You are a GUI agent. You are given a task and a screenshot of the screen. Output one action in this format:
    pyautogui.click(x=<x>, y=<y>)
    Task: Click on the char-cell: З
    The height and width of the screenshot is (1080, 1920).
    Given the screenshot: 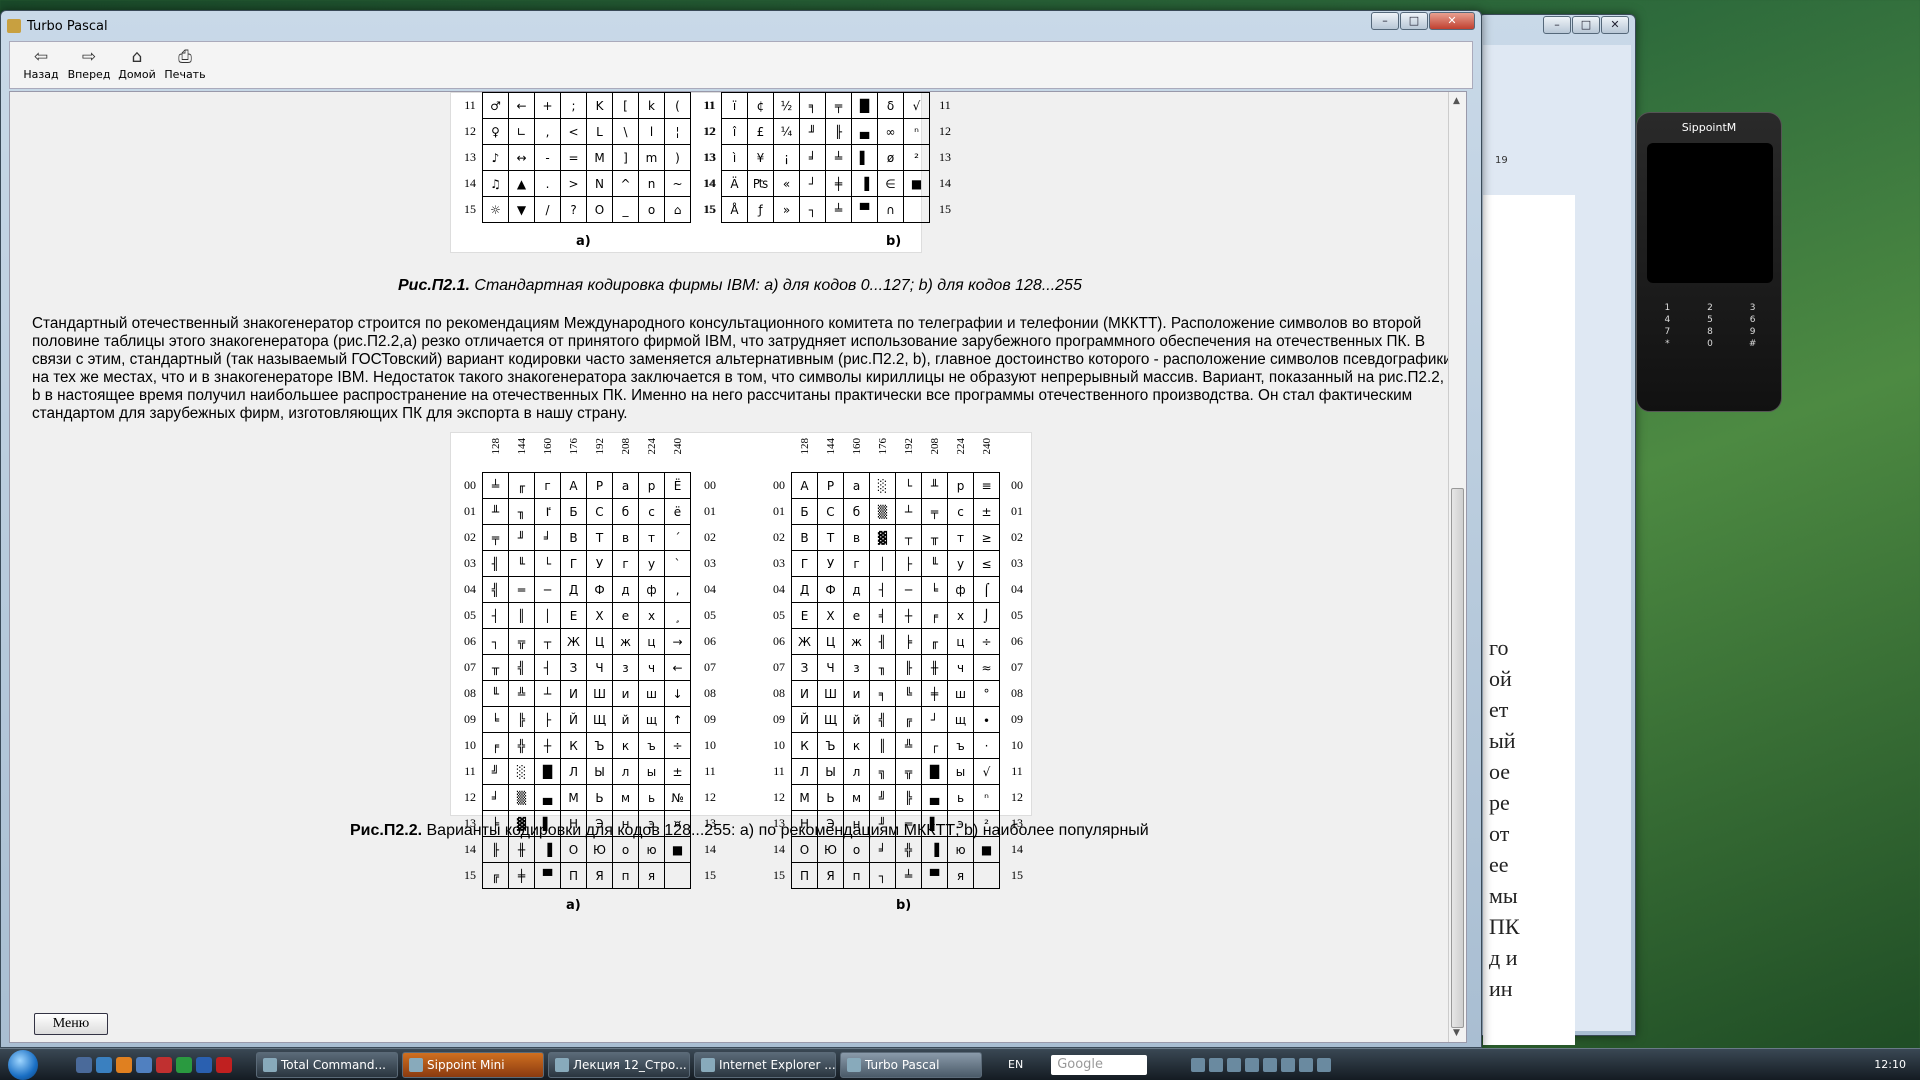 What is the action you would take?
    pyautogui.click(x=804, y=667)
    